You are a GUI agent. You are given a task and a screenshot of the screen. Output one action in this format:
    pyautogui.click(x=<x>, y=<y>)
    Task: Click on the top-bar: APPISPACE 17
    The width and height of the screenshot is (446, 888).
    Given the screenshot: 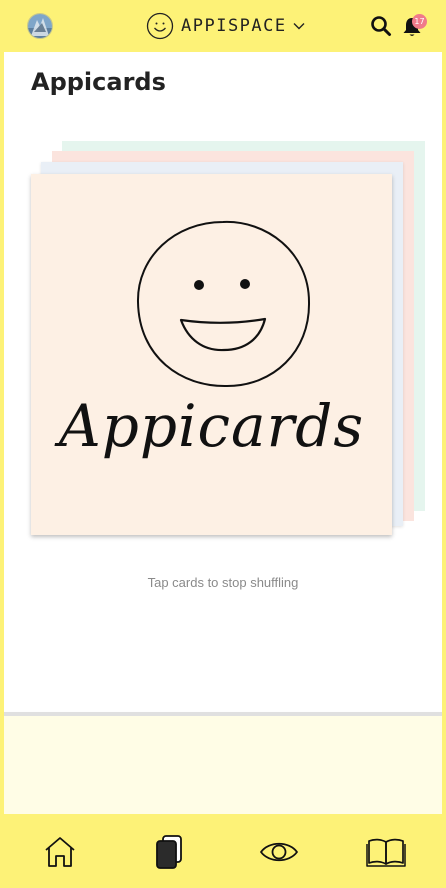 What is the action you would take?
    pyautogui.click(x=223, y=26)
    